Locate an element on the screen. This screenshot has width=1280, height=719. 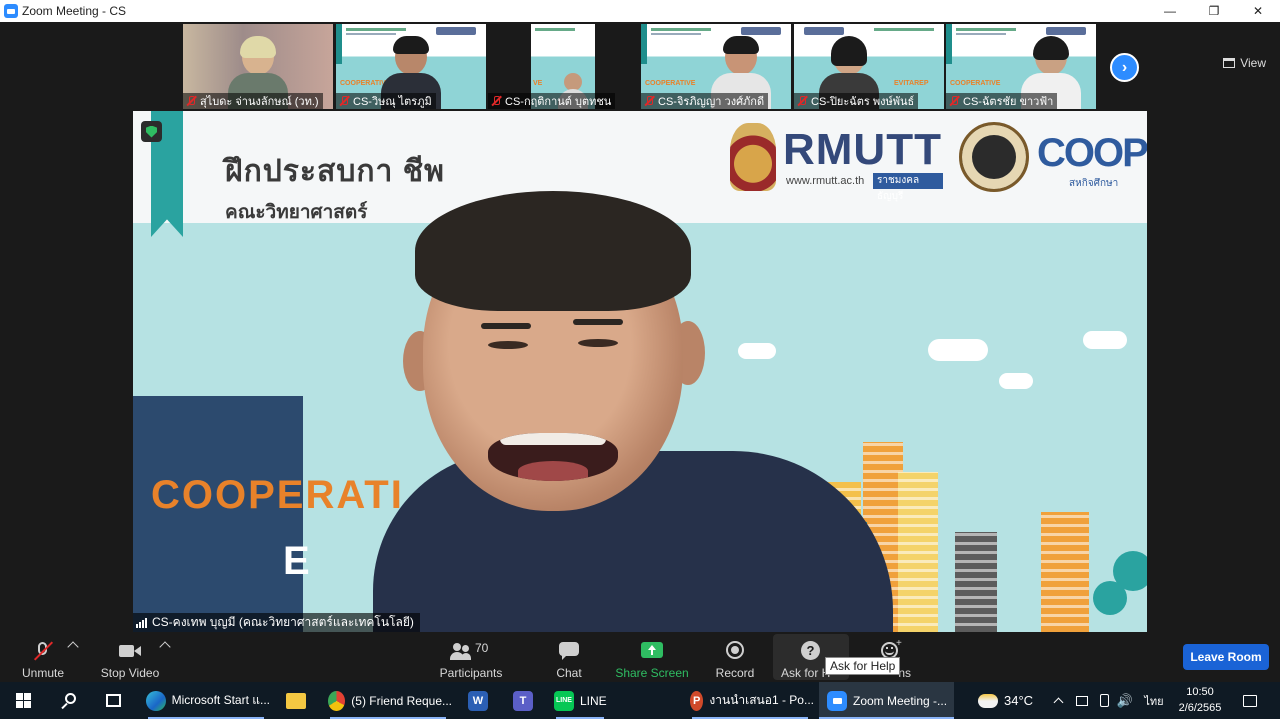
start-button is located at coordinates (23, 700).